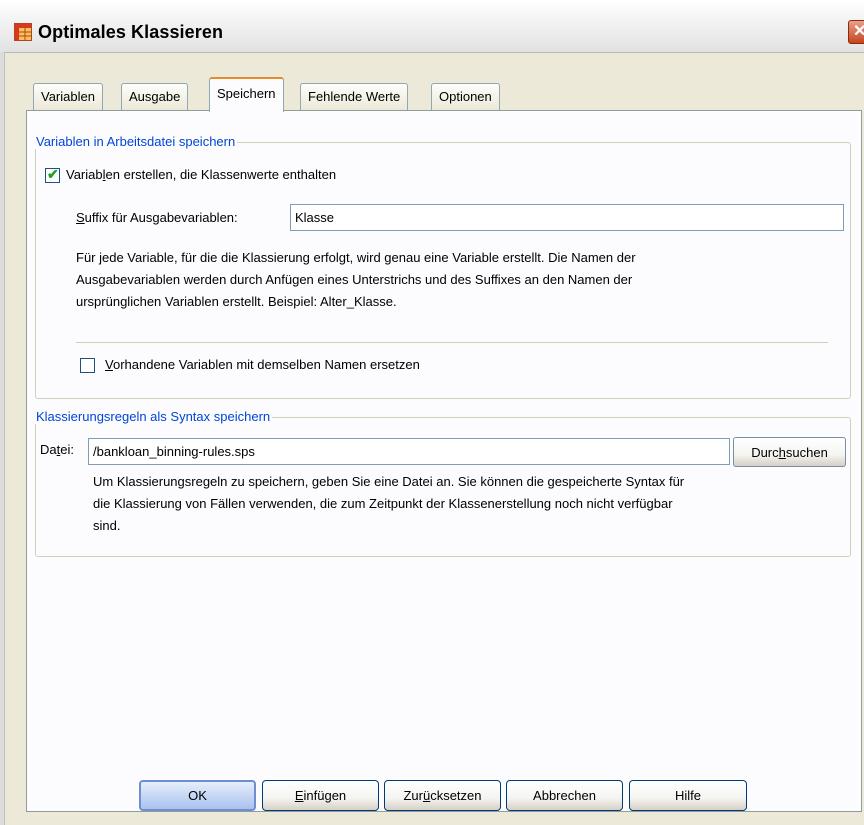 The image size is (864, 825). Describe the element at coordinates (23, 32) in the screenshot. I see `app-table-icon` at that location.